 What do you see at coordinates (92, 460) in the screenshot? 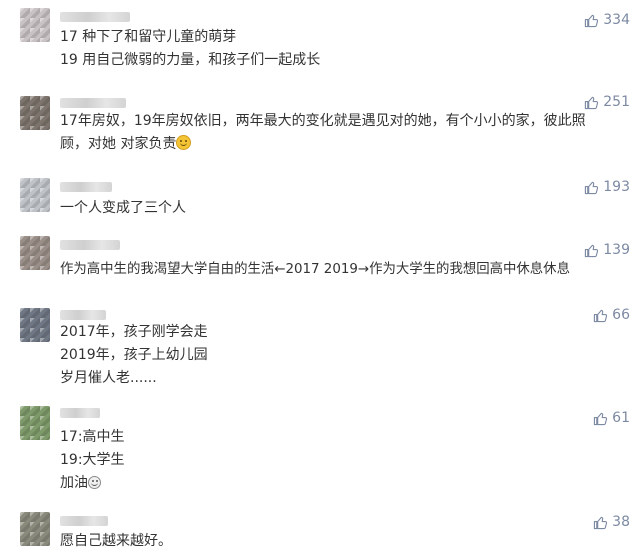
I see `comment-line: 19:大学生` at bounding box center [92, 460].